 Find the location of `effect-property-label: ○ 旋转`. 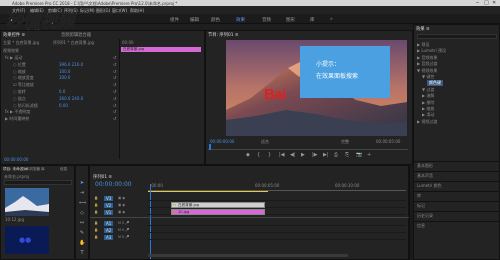

effect-property-label: ○ 旋转 is located at coordinates (19, 92).